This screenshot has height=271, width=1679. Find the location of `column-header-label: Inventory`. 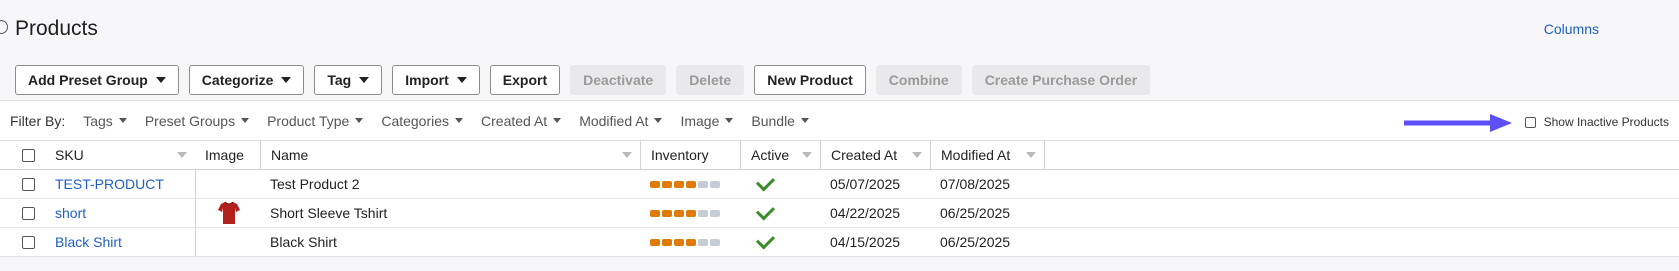

column-header-label: Inventory is located at coordinates (680, 155).